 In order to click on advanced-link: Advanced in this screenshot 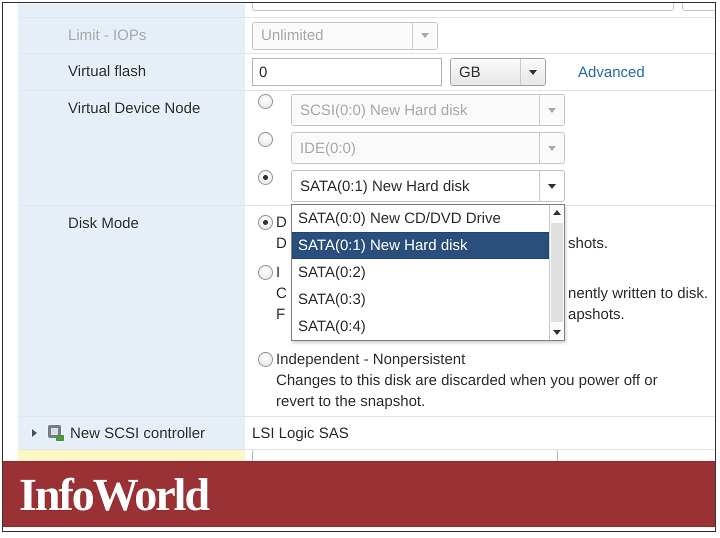, I will do `click(611, 72)`.